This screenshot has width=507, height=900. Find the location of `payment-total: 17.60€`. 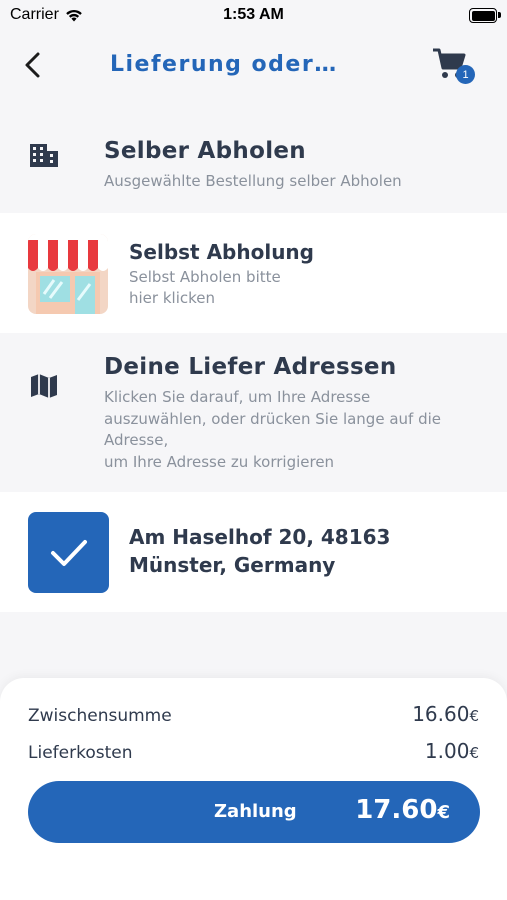

payment-total: 17.60€ is located at coordinates (402, 810).